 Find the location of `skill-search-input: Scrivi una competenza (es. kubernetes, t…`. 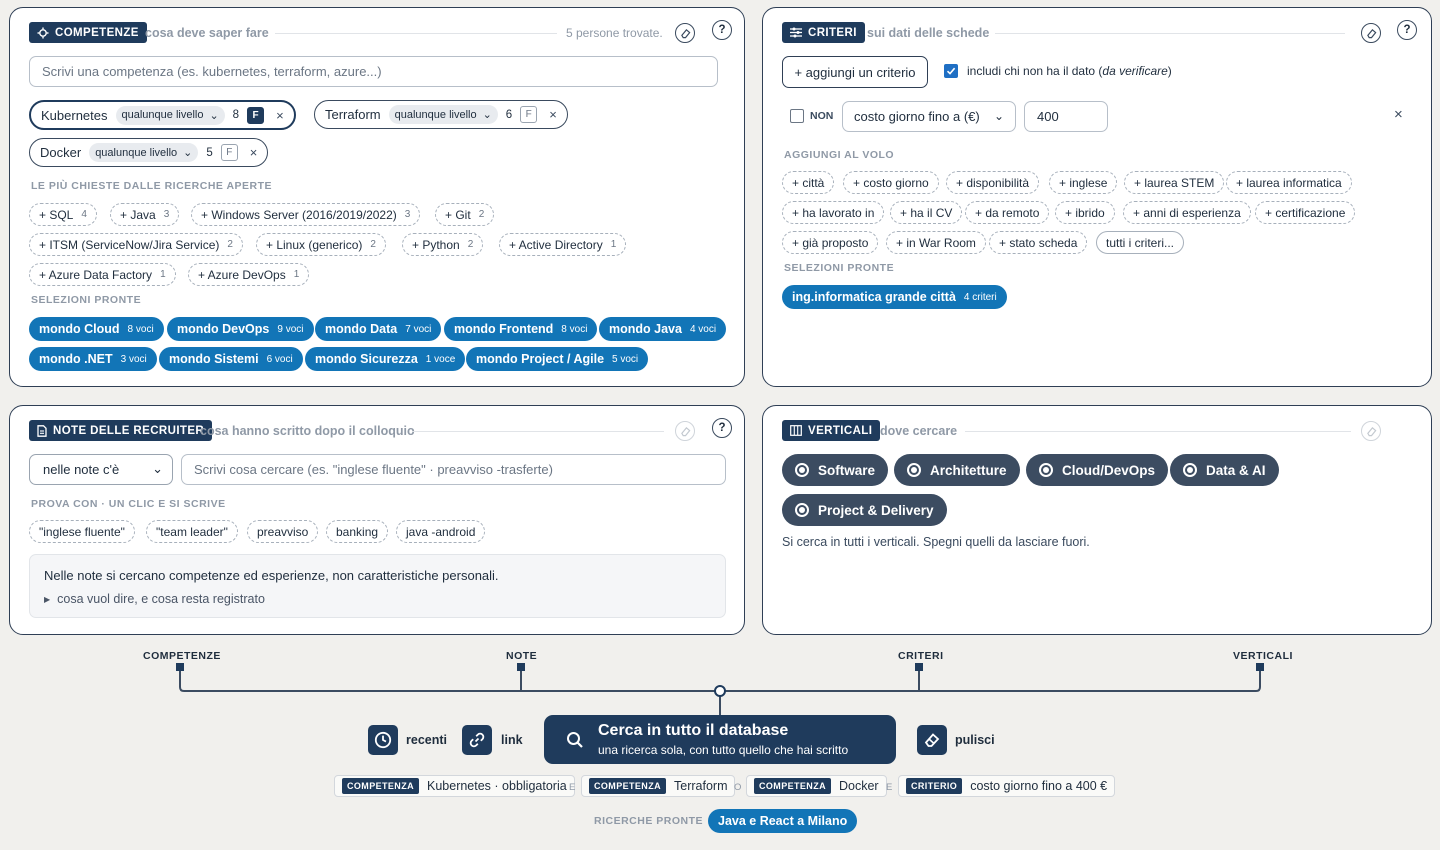

skill-search-input: Scrivi una competenza (es. kubernetes, t… is located at coordinates (373, 71).